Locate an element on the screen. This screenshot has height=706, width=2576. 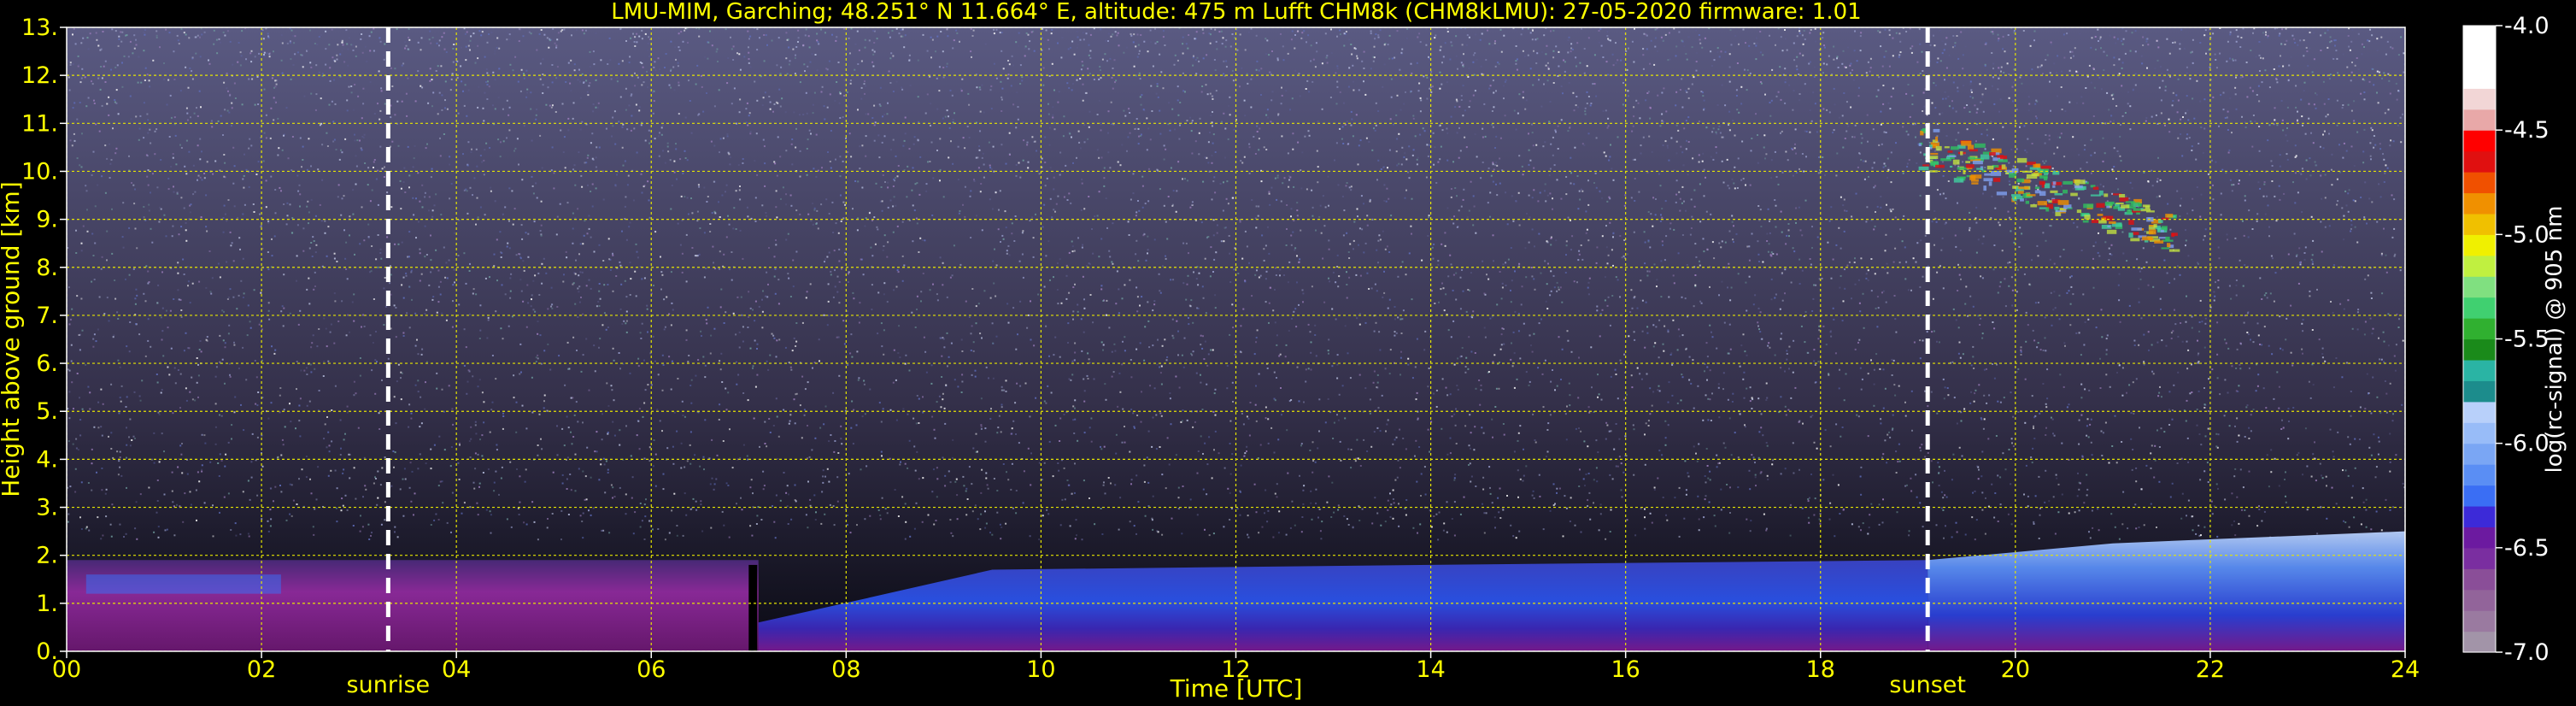
y-tick-label: 2. is located at coordinates (47, 556).